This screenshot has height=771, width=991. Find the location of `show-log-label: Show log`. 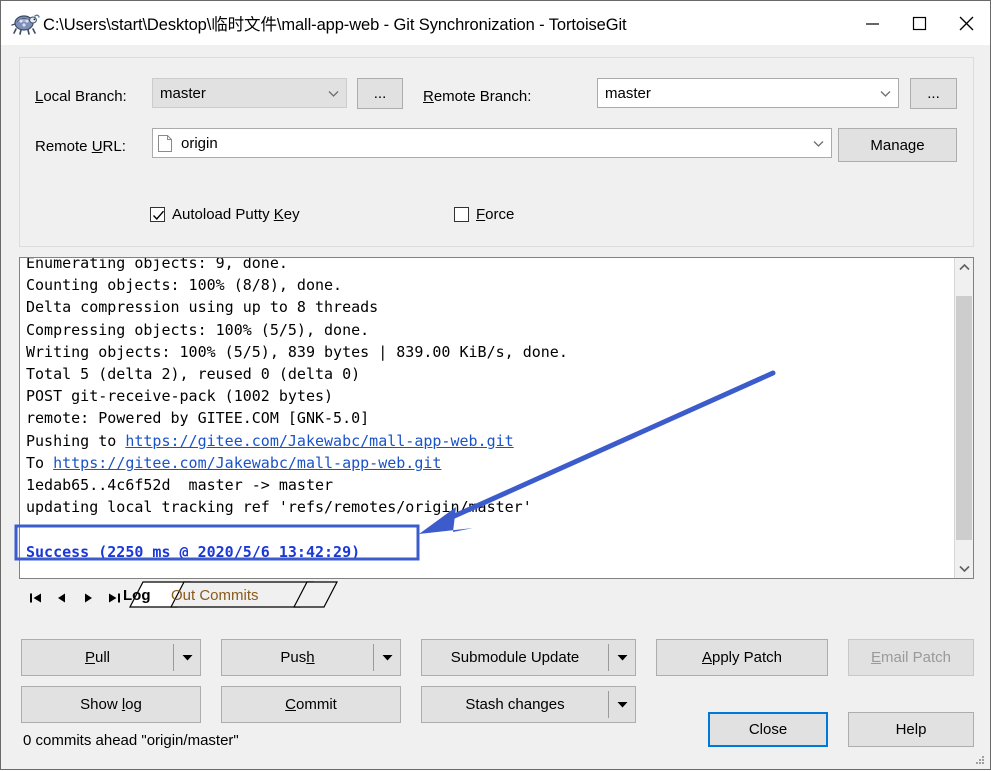

show-log-label: Show log is located at coordinates (111, 704).